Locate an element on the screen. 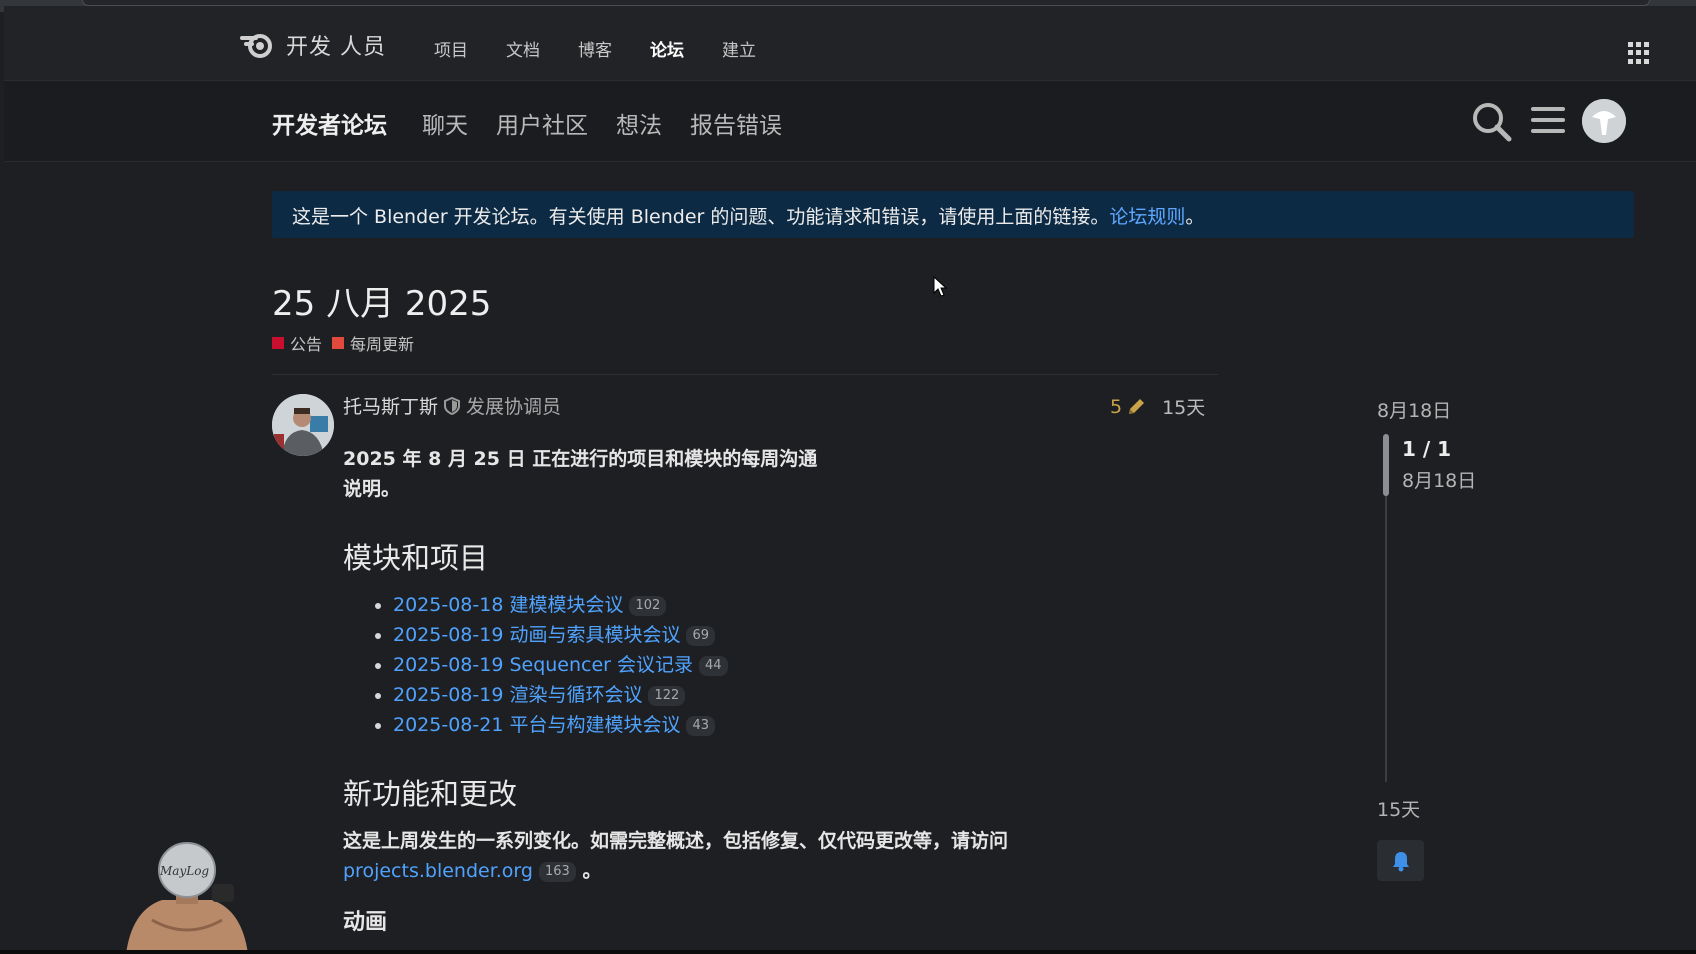  list-item: 2025-08-19 动画与索具模块会议 69 is located at coordinates (808, 635).